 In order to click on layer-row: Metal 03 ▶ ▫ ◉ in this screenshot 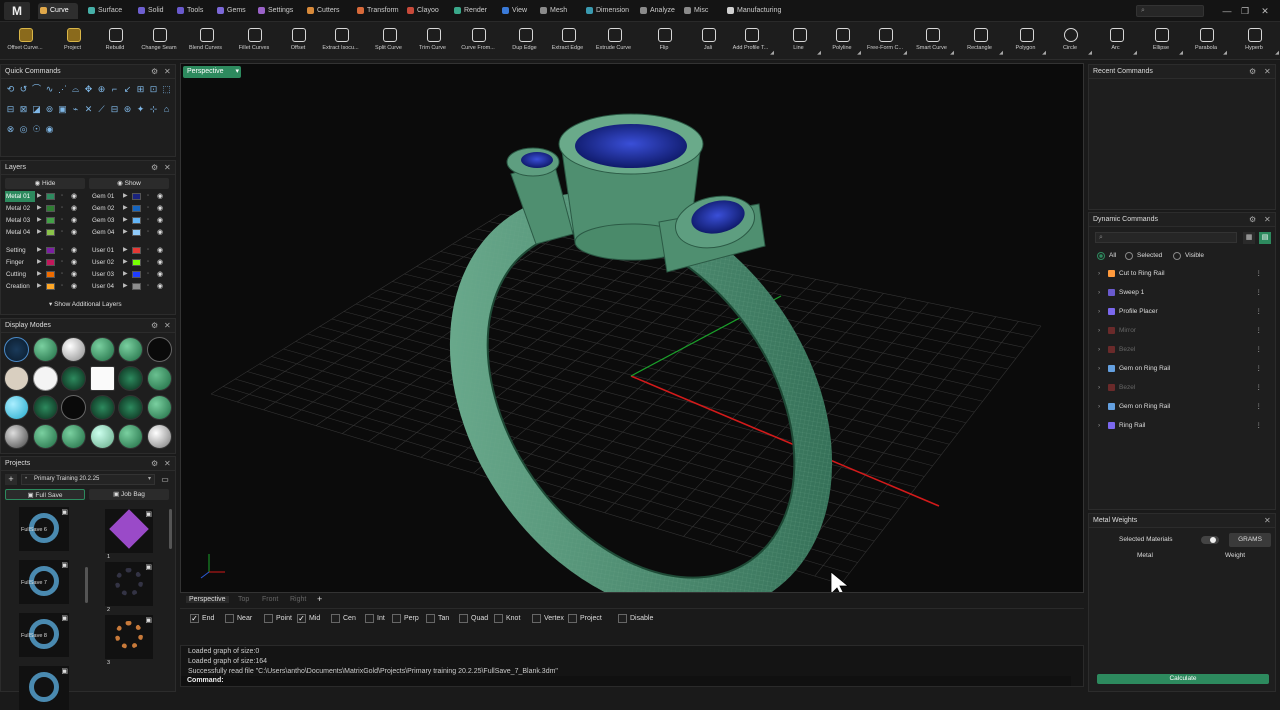, I will do `click(45, 220)`.